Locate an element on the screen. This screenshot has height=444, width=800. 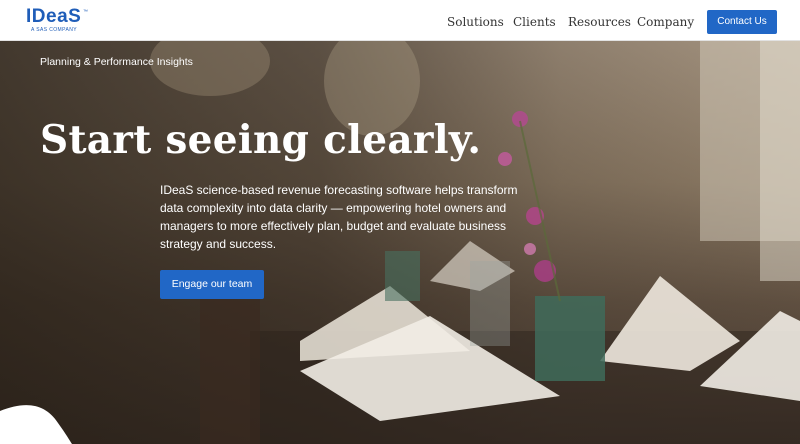
hero-title: Start seeing clearly. is located at coordinates (261, 140).